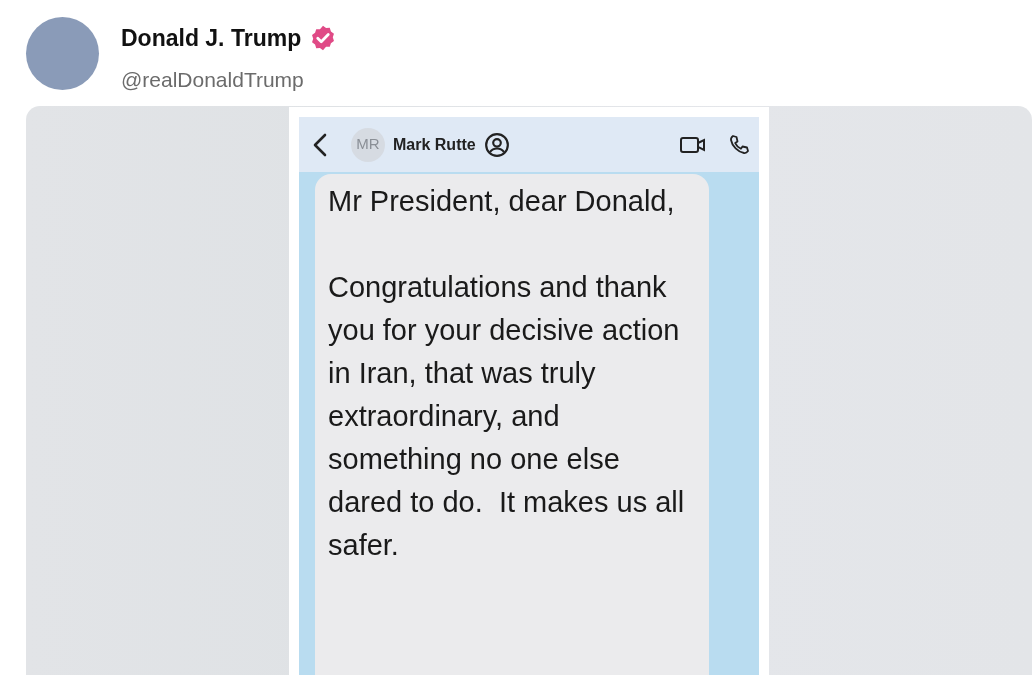 This screenshot has height=675, width=1036. What do you see at coordinates (739, 144) in the screenshot?
I see `phone-icon` at bounding box center [739, 144].